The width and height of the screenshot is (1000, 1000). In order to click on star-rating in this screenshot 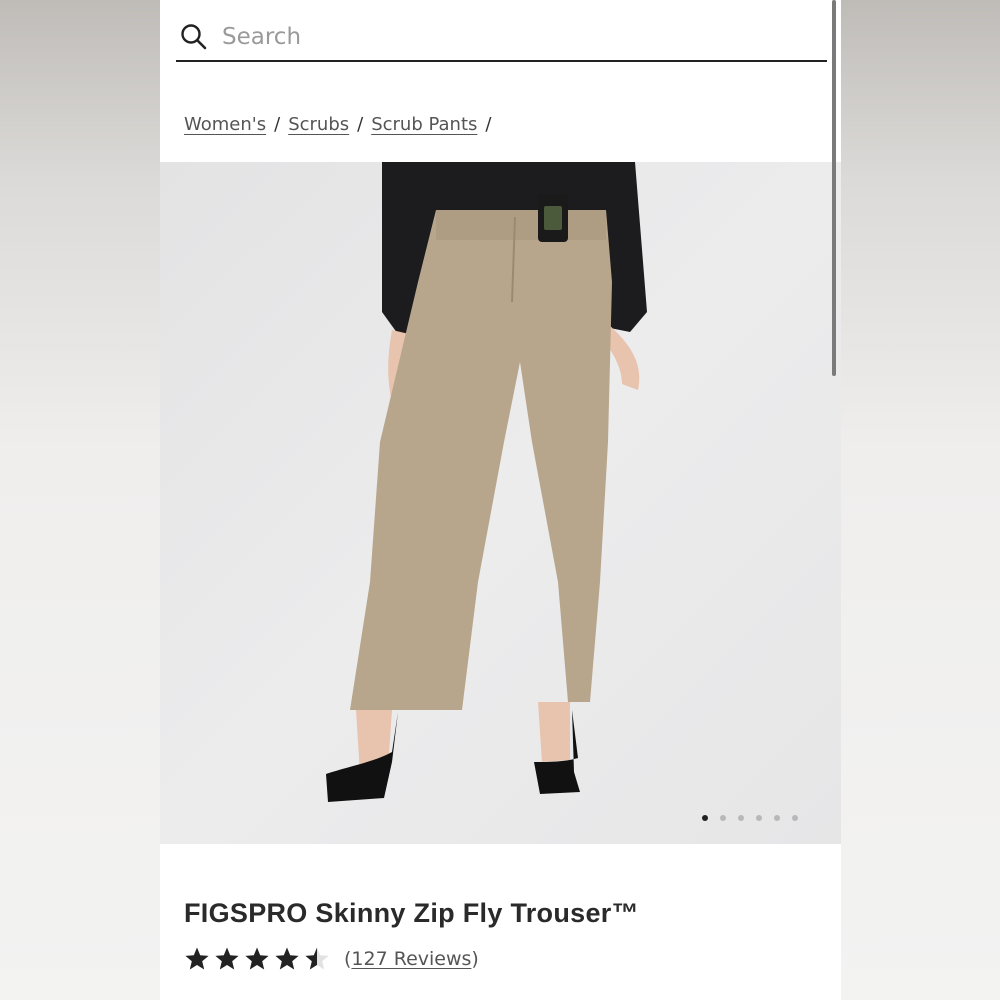, I will do `click(257, 959)`.